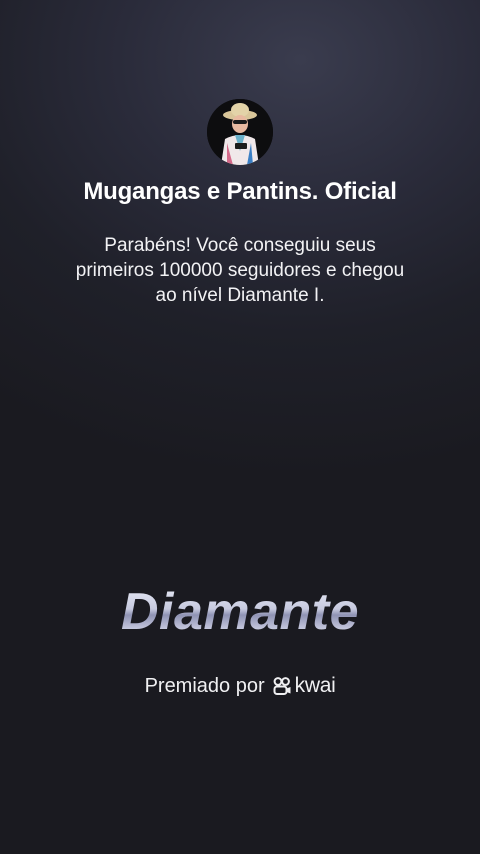 The image size is (480, 854). I want to click on avatar, so click(240, 132).